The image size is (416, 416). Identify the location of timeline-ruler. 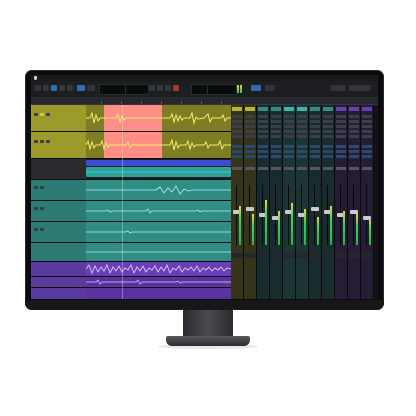
(204, 101).